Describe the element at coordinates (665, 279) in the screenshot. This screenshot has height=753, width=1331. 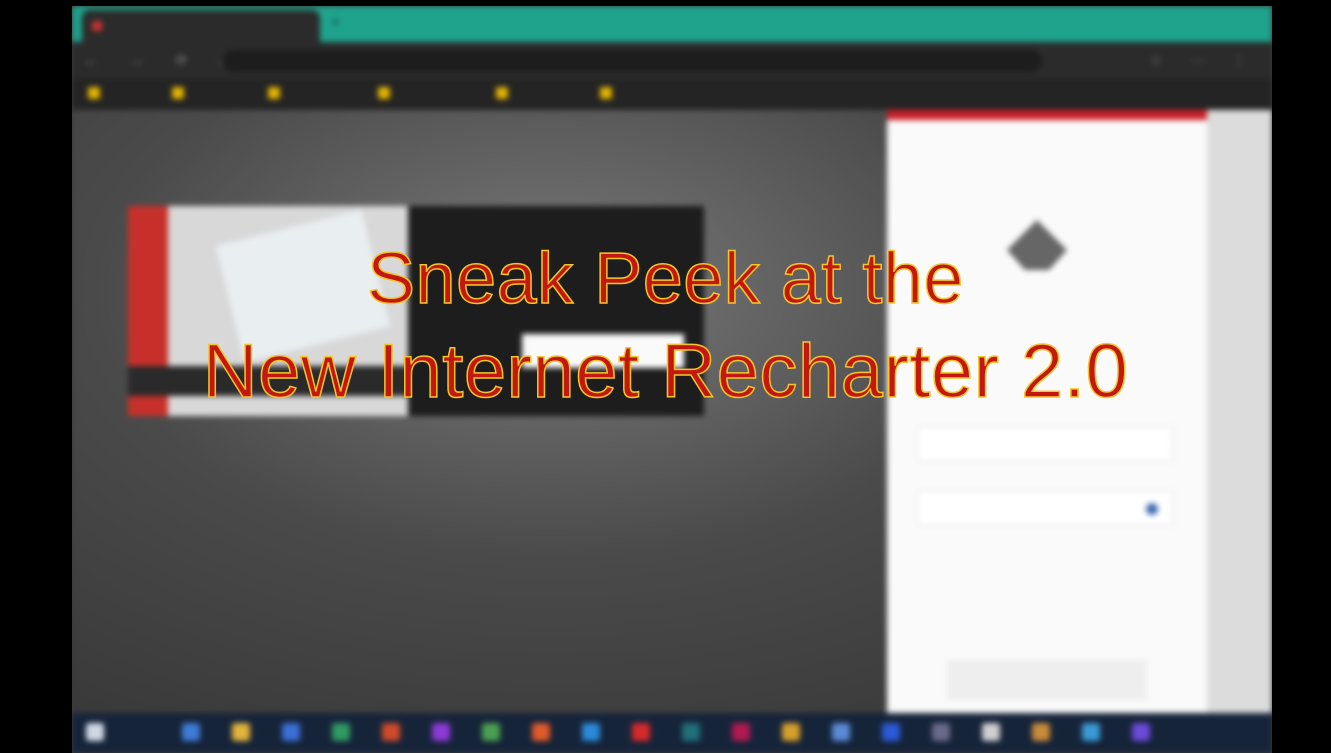
I see `headline-line-1: Sneak Peek at the` at that location.